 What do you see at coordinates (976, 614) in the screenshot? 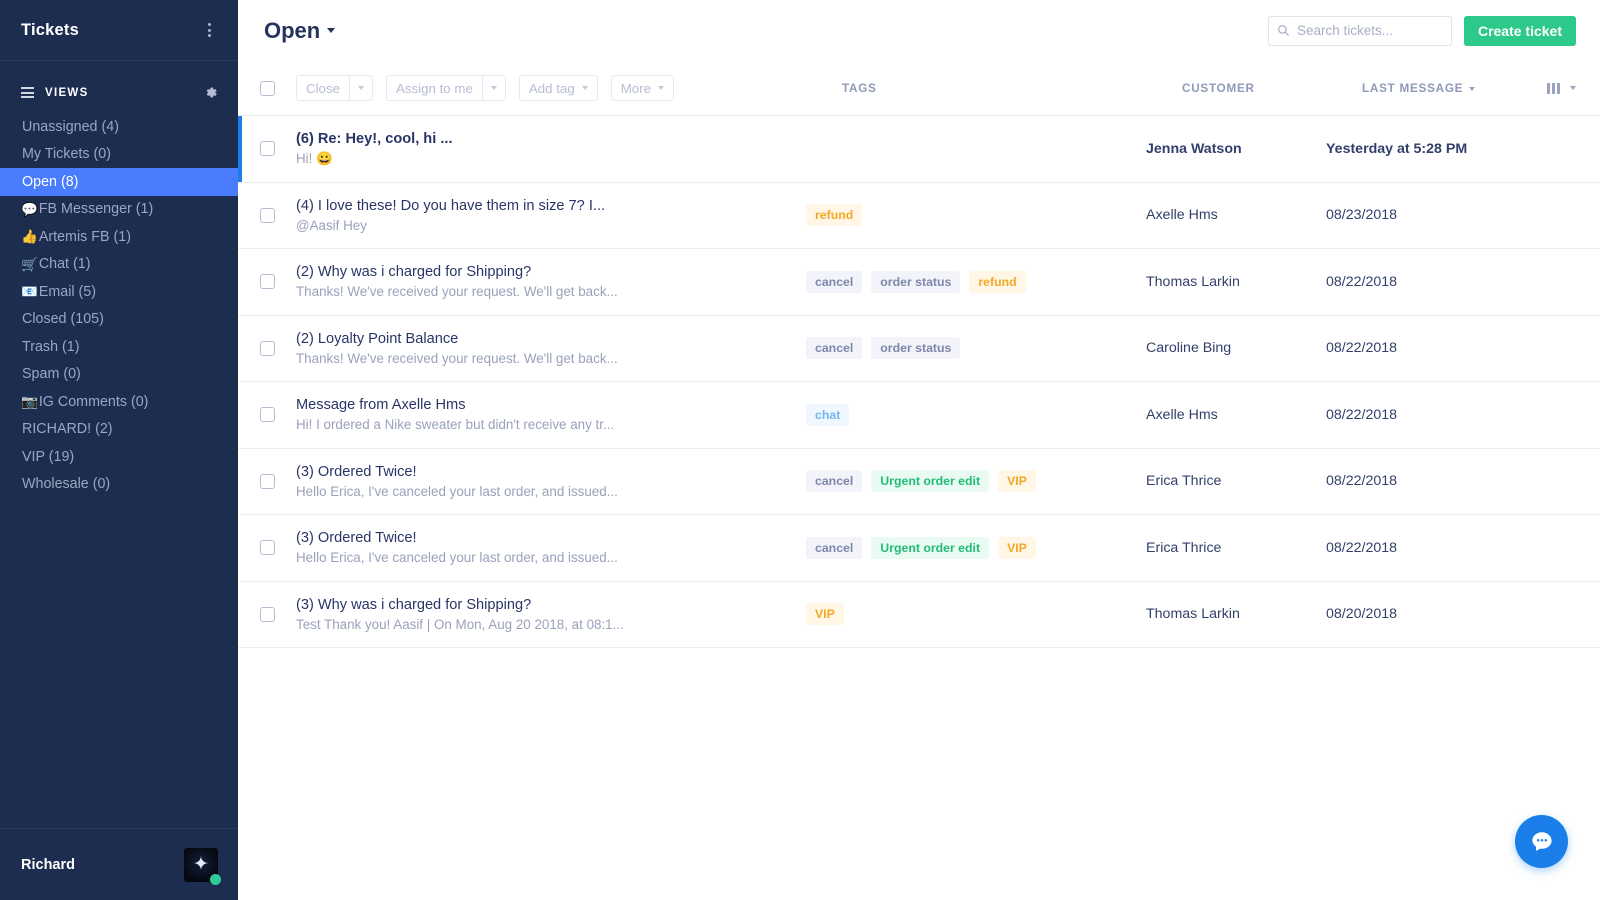
I see `ticket-tags: VIP` at bounding box center [976, 614].